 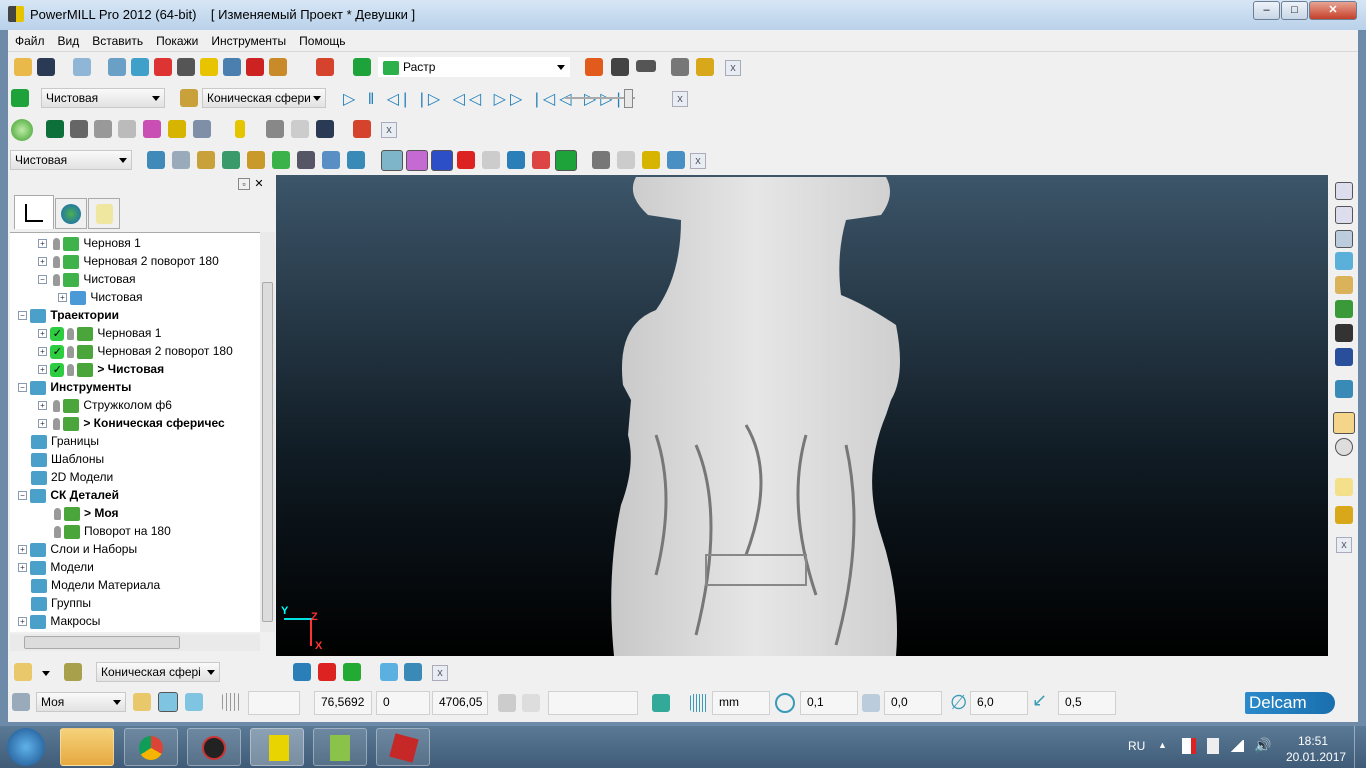 What do you see at coordinates (281, 160) in the screenshot?
I see `nc-program-icon` at bounding box center [281, 160].